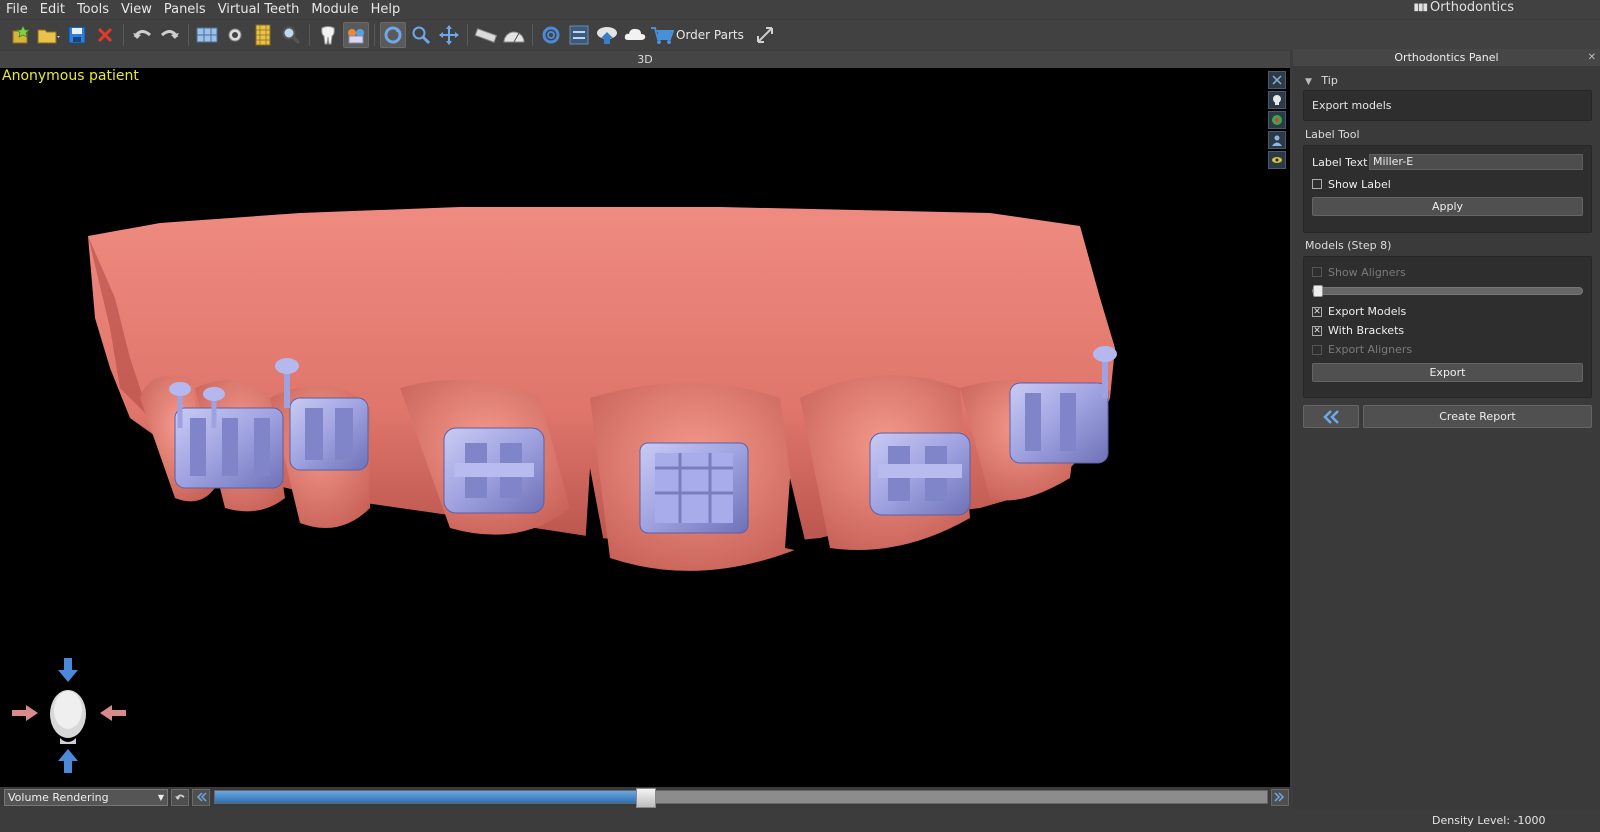 Image resolution: width=1600 pixels, height=832 pixels. Describe the element at coordinates (1477, 416) in the screenshot. I see `create-report-button: Create Report` at that location.